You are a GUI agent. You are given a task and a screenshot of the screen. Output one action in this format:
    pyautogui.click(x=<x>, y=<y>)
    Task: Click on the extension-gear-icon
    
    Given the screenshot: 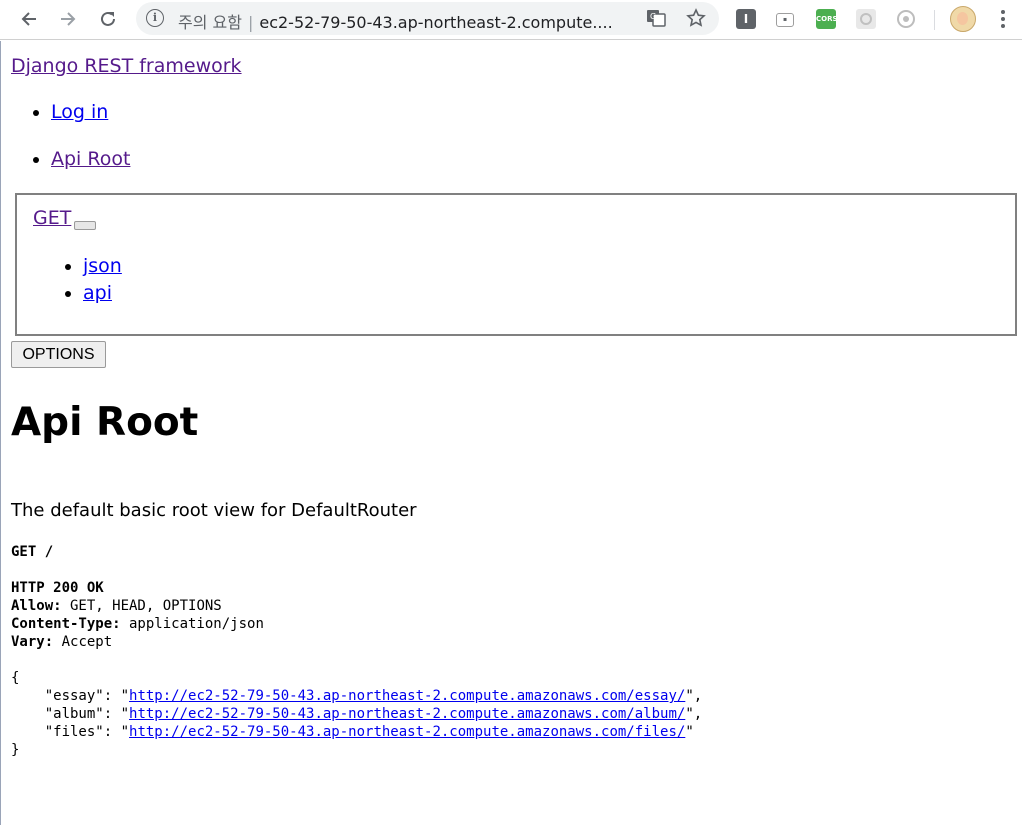 What is the action you would take?
    pyautogui.click(x=866, y=19)
    